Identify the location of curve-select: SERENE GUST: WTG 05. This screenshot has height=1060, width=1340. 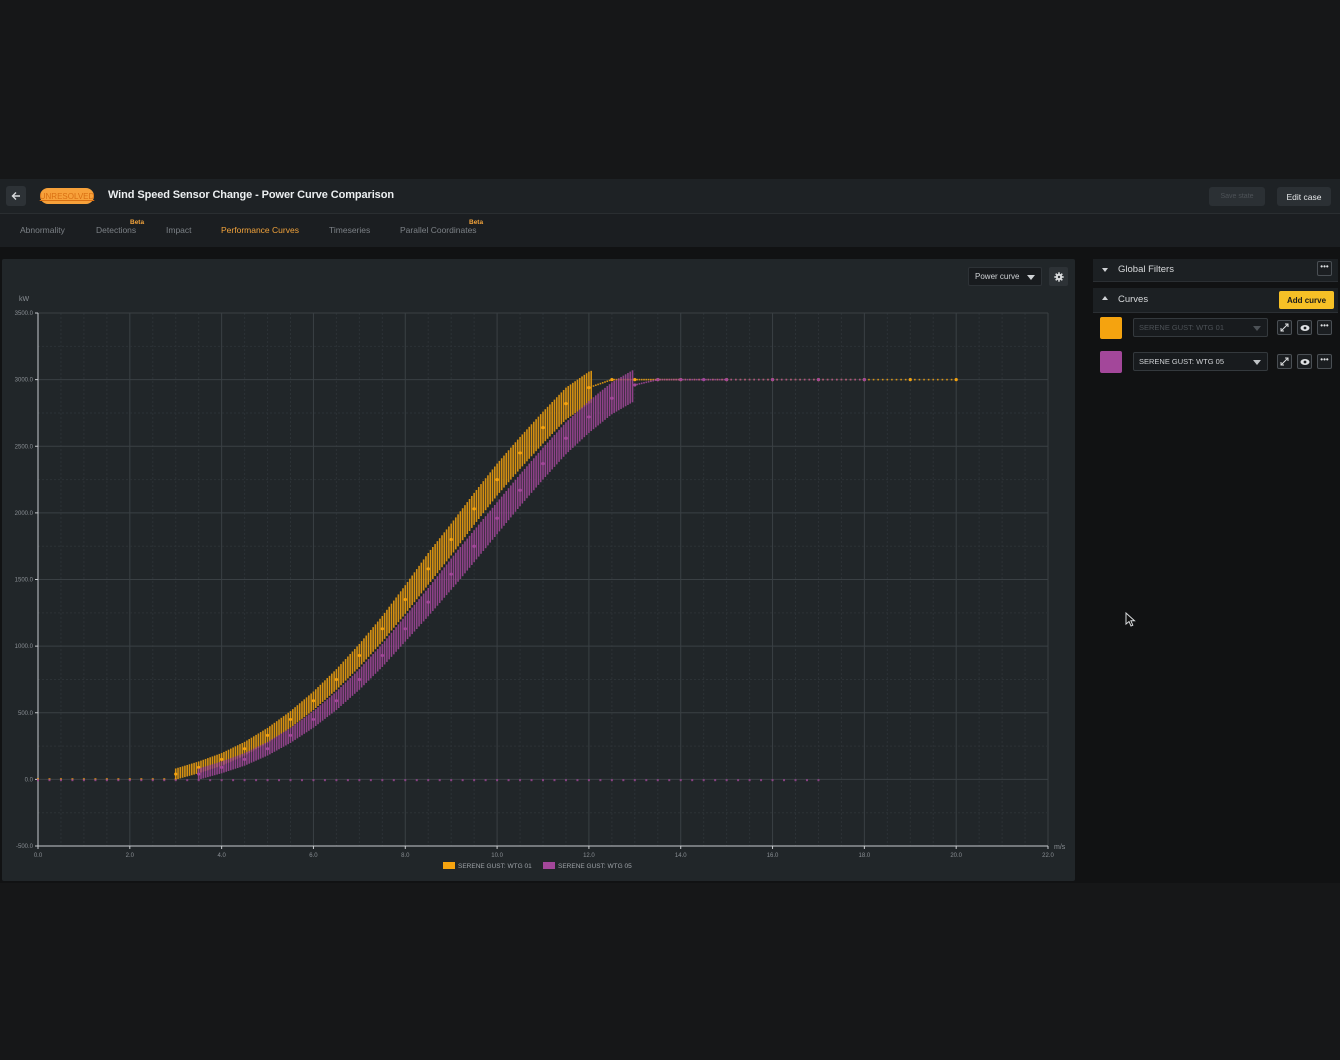
(1200, 361).